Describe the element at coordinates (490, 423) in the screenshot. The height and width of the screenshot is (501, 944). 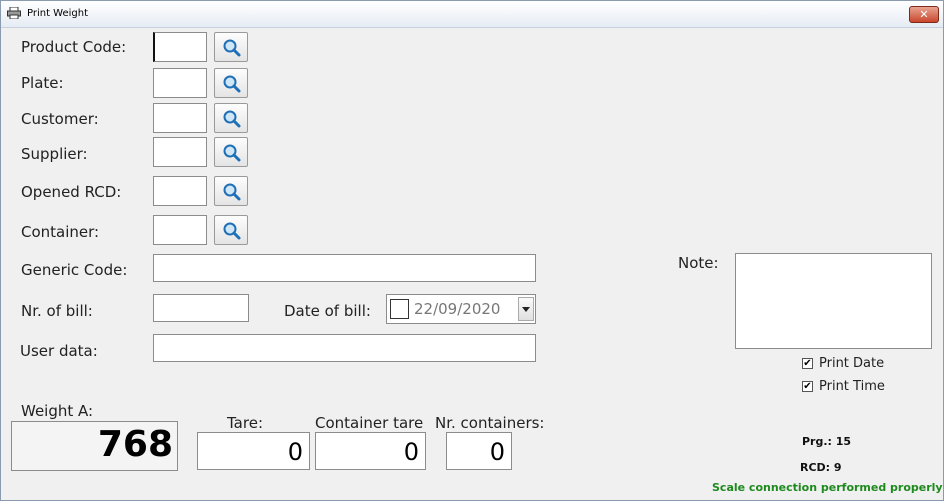
I see `containers-count-label: Nr. containers:` at that location.